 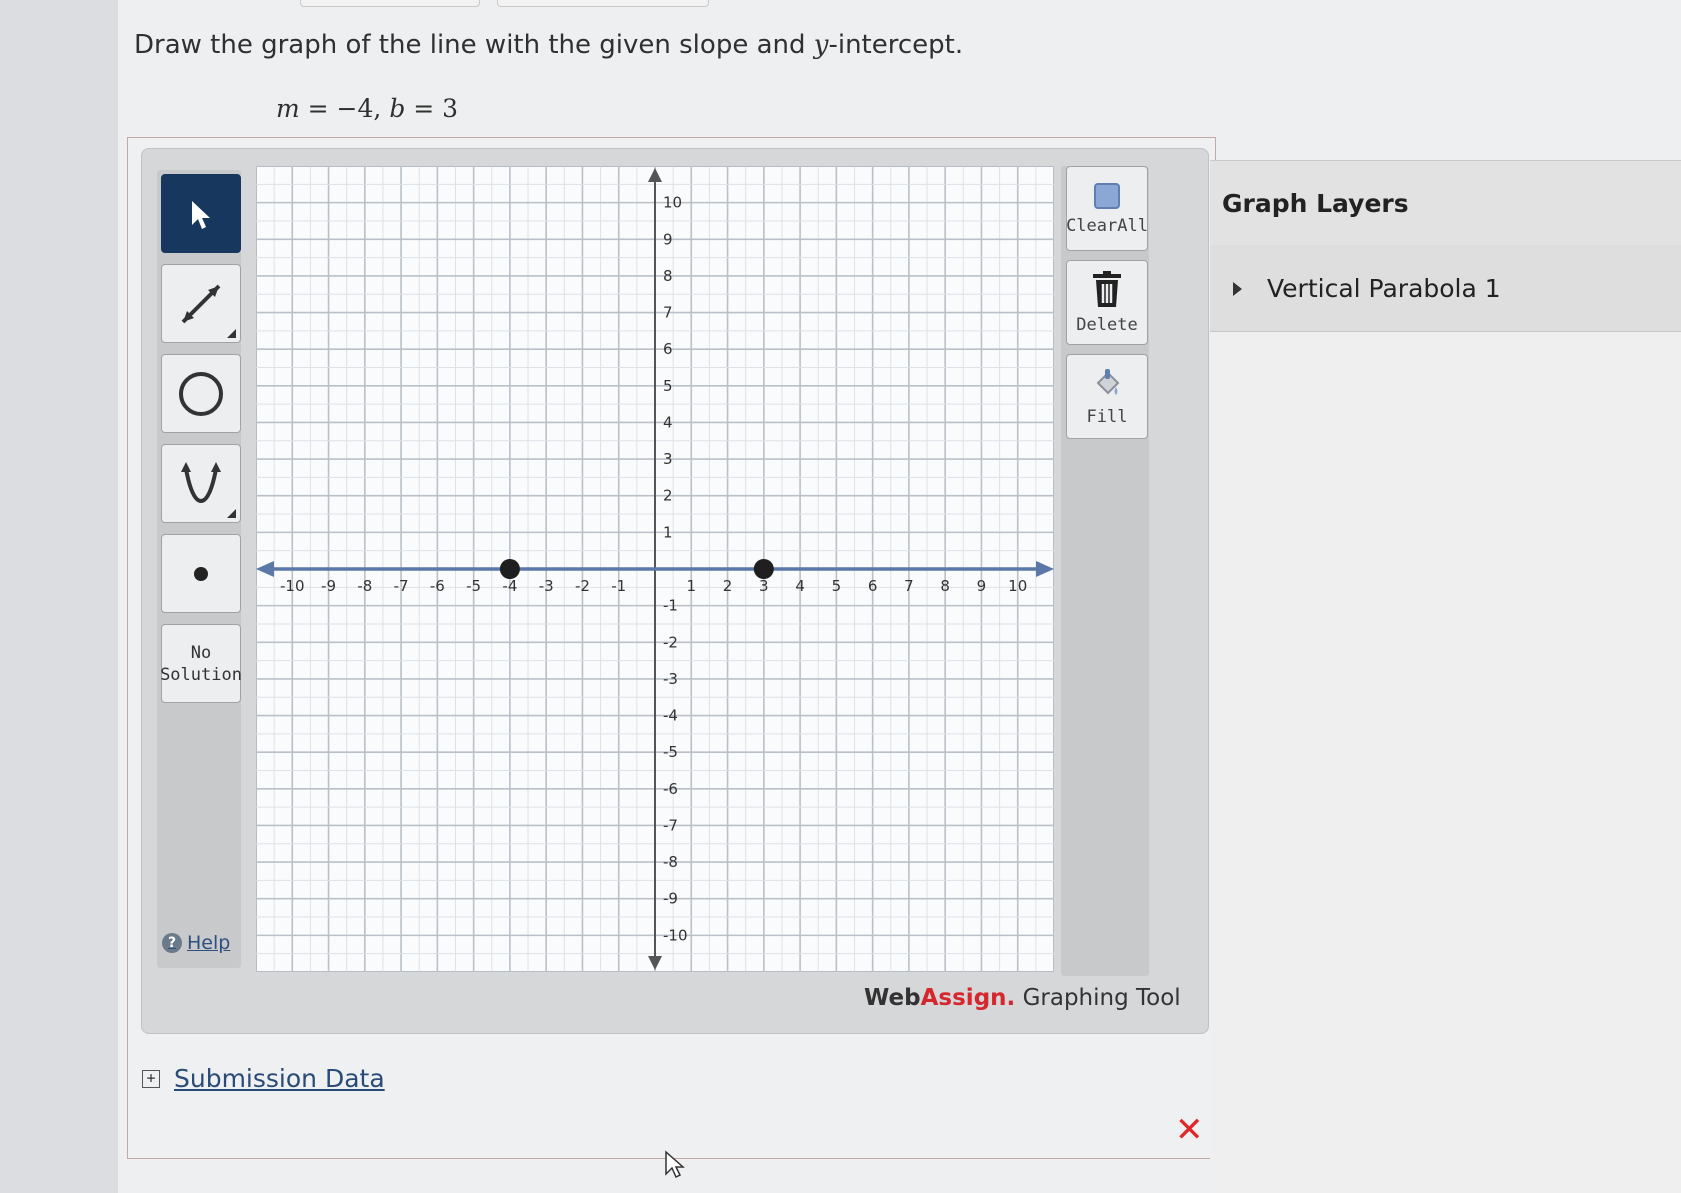 What do you see at coordinates (401, 586) in the screenshot?
I see `x-tick-label: -7` at bounding box center [401, 586].